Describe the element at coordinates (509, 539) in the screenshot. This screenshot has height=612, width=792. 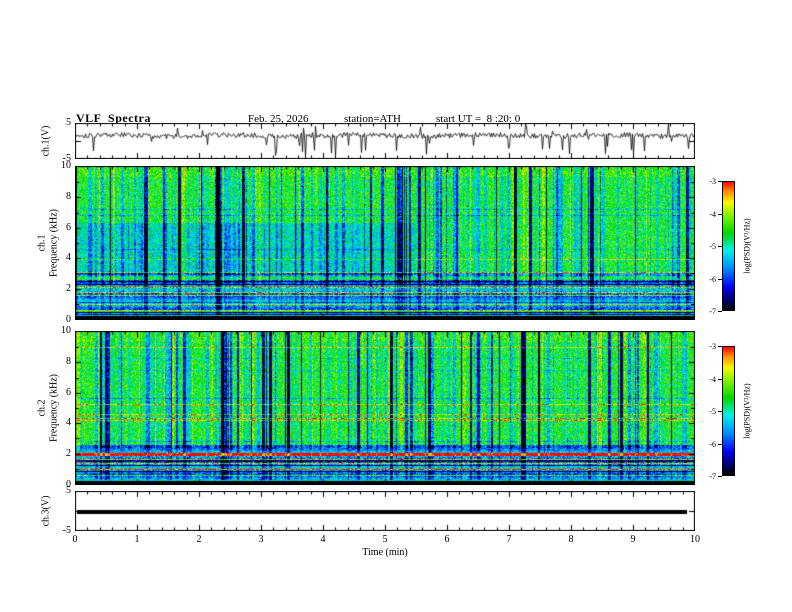
I see `x-tick-label: 7` at that location.